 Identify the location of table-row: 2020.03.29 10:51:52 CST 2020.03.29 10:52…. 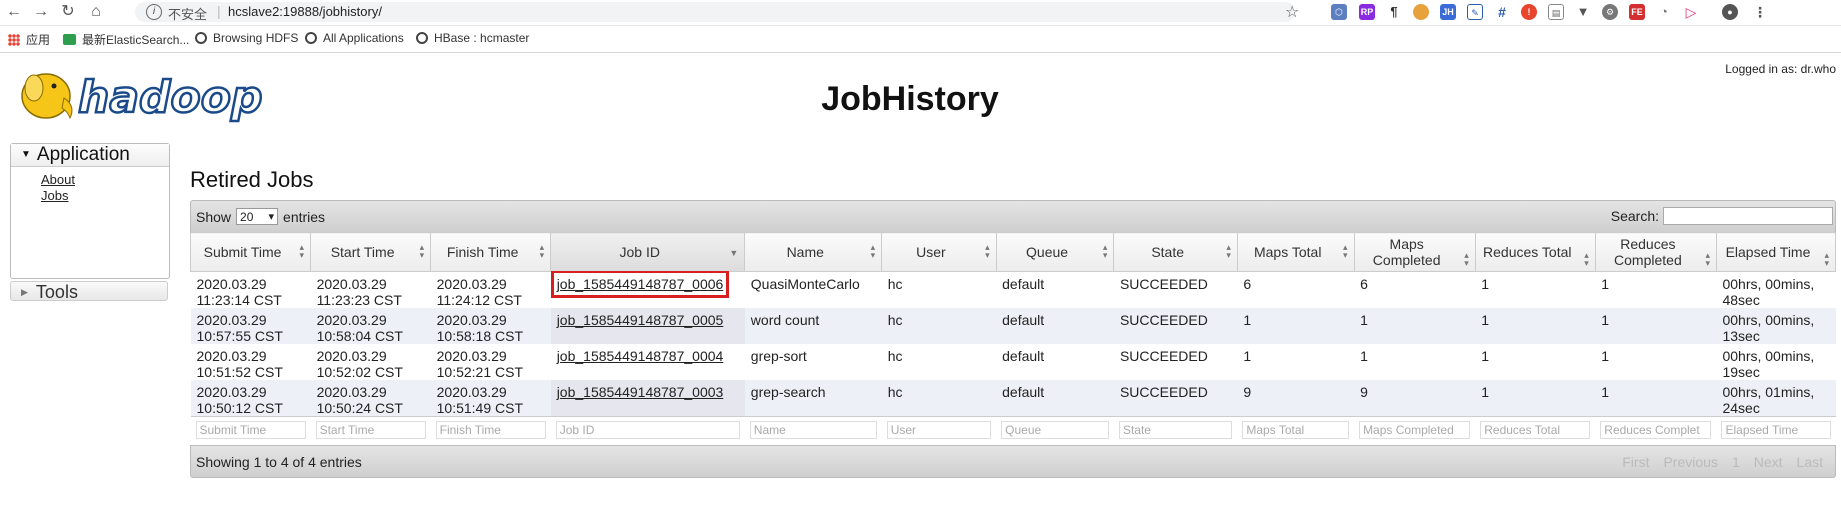
(1013, 362).